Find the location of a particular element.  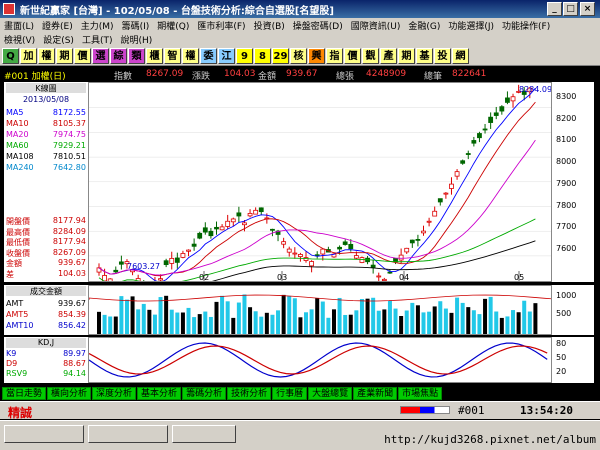

menu-item: 匯市利率(F) is located at coordinates (221, 25).